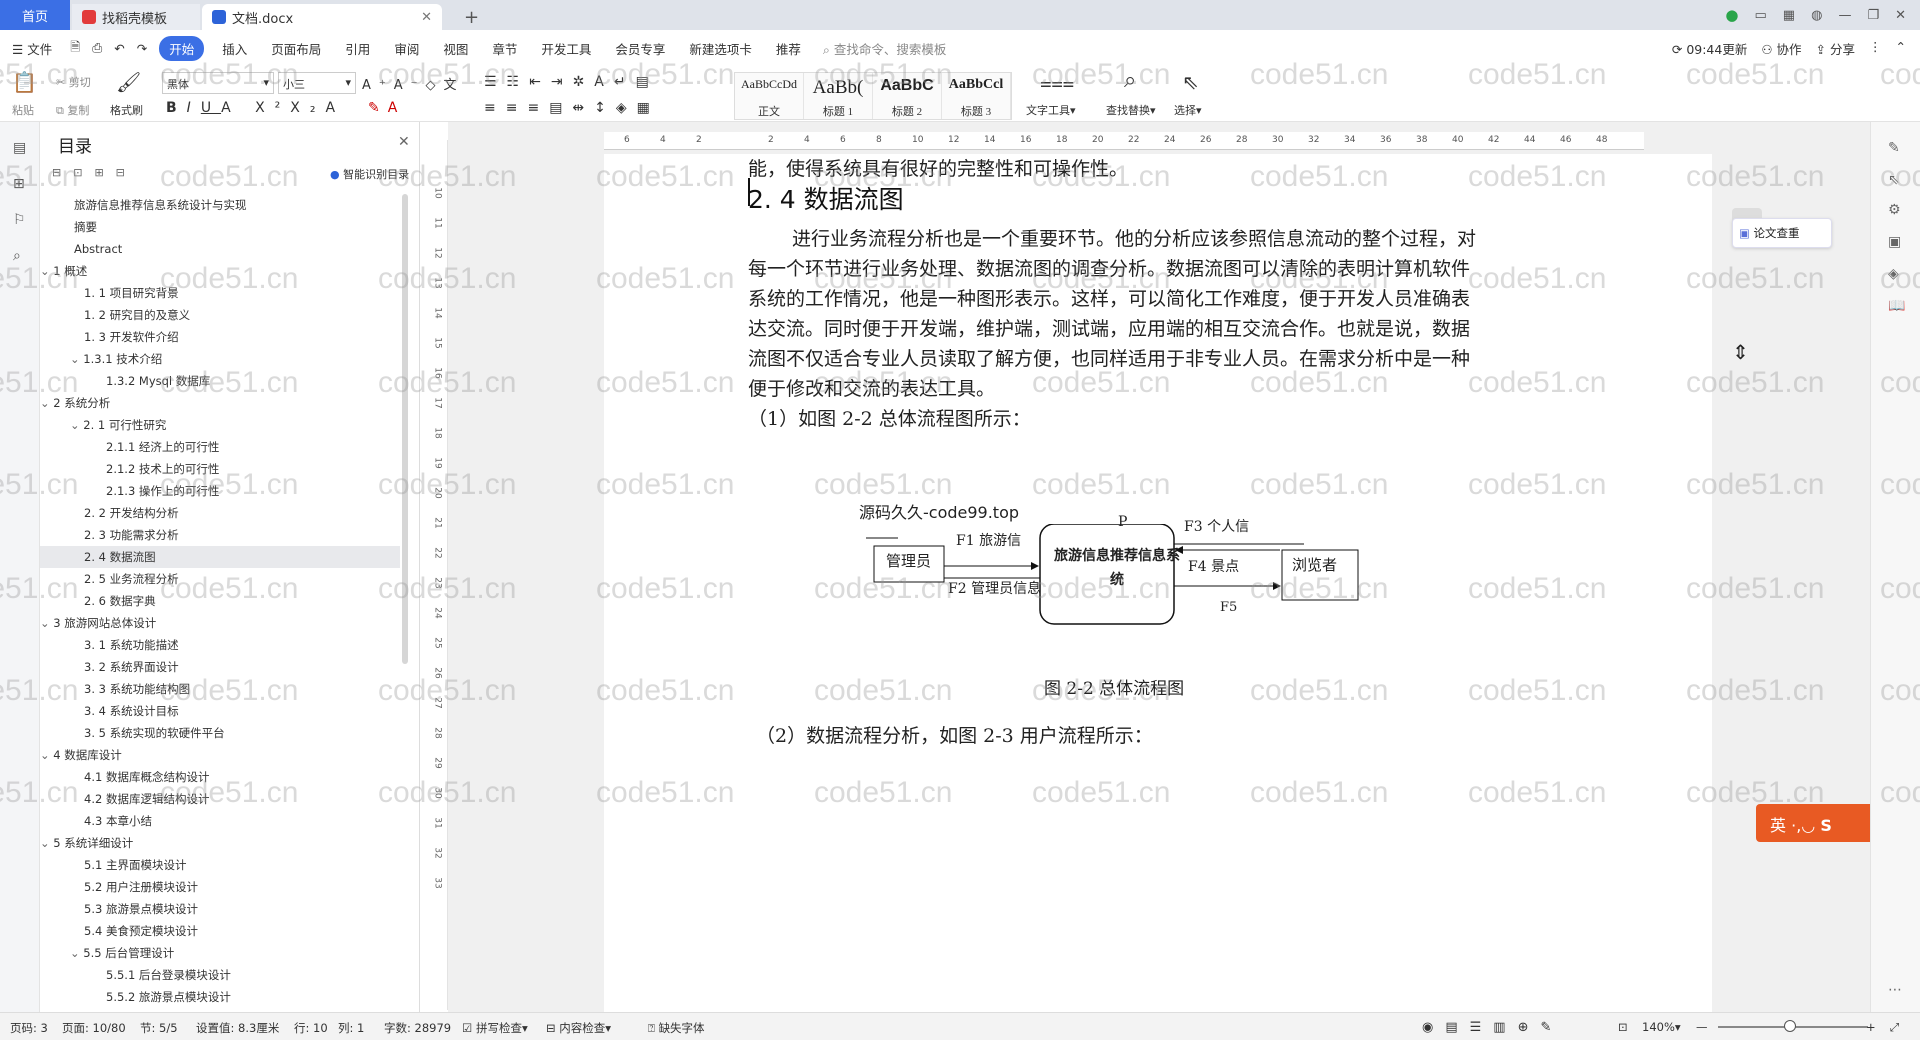 Image resolution: width=1920 pixels, height=1040 pixels. What do you see at coordinates (77, 172) in the screenshot?
I see `expand-all-icon: ⊡` at bounding box center [77, 172].